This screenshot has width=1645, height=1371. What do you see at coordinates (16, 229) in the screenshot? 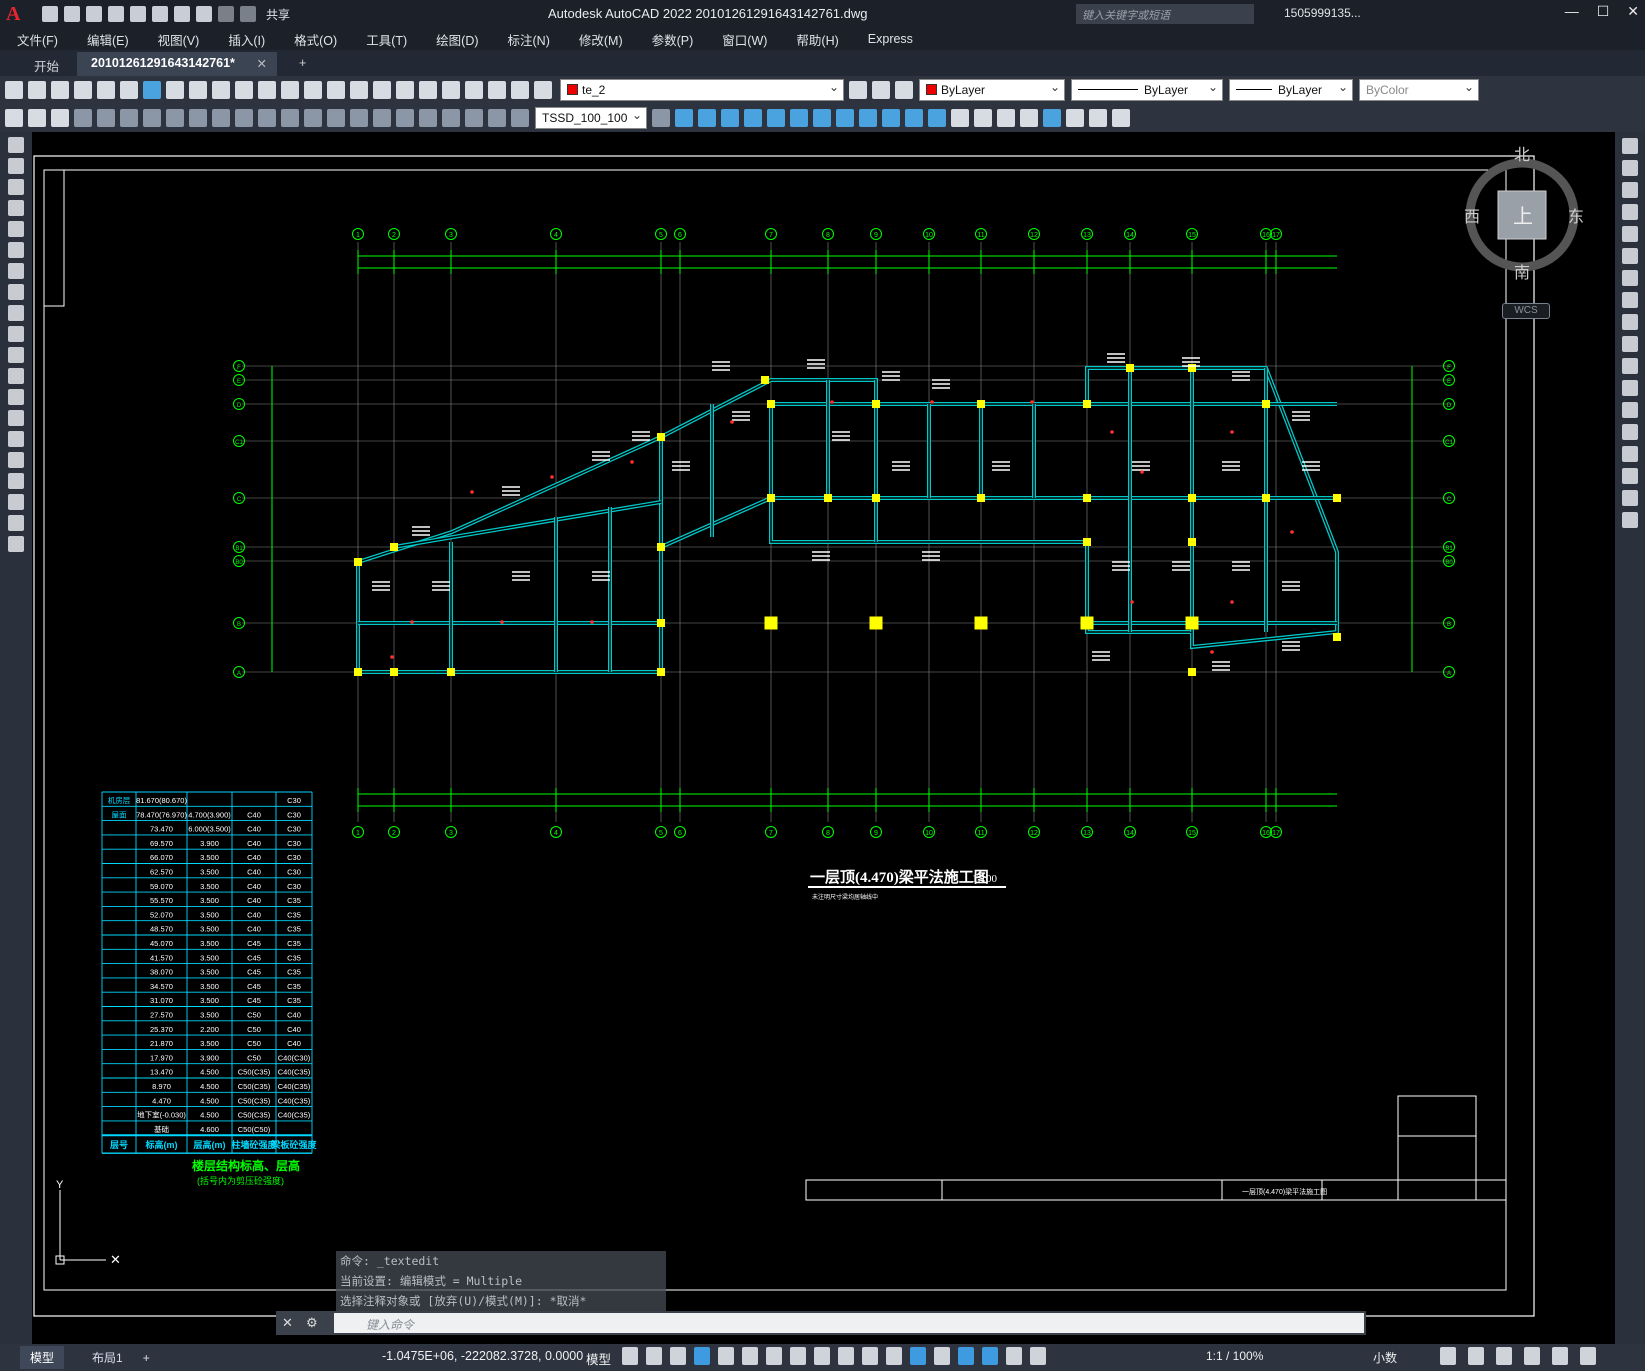
I see `rectangle-icon` at bounding box center [16, 229].